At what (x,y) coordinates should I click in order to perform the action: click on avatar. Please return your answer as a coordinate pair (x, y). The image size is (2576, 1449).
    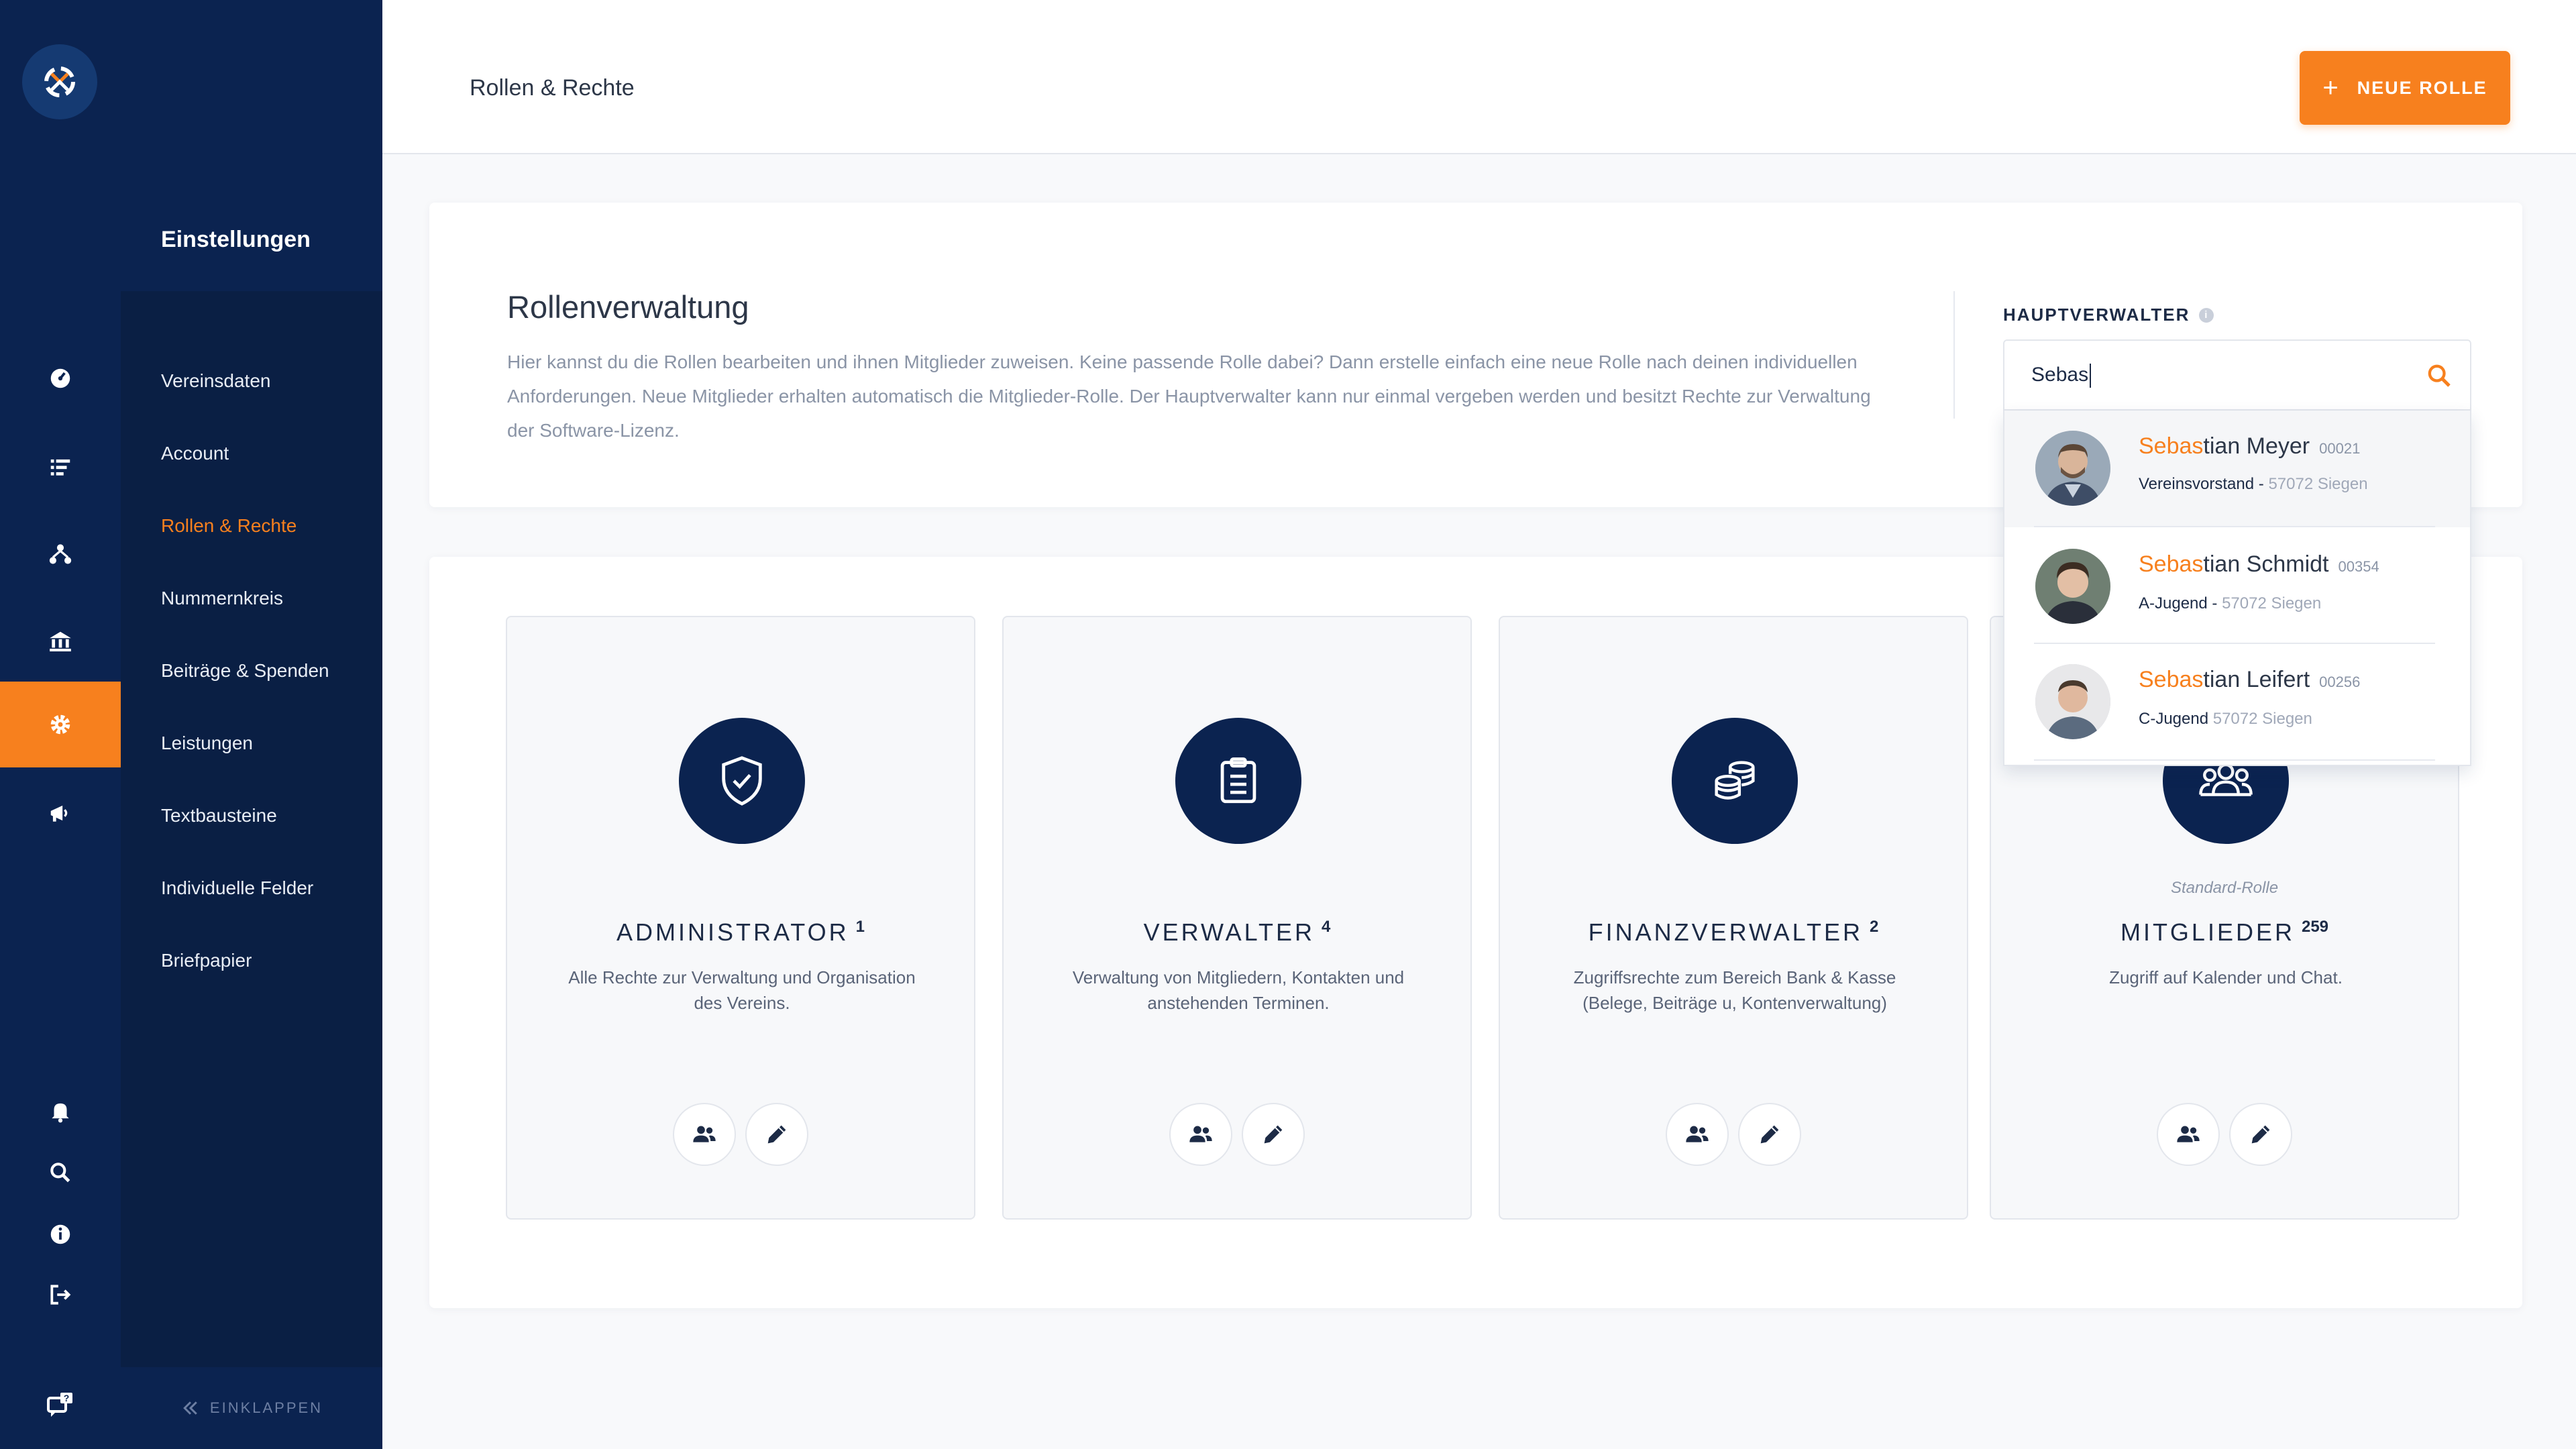
    Looking at the image, I should click on (2072, 468).